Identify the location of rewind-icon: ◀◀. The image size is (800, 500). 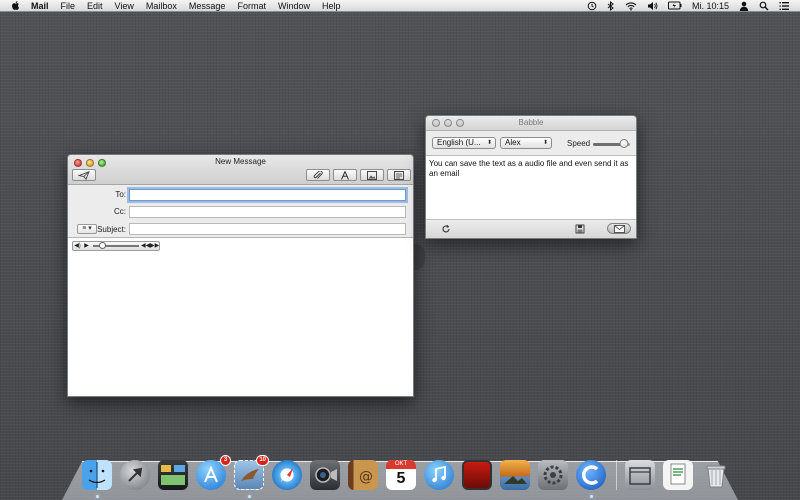
(145, 246).